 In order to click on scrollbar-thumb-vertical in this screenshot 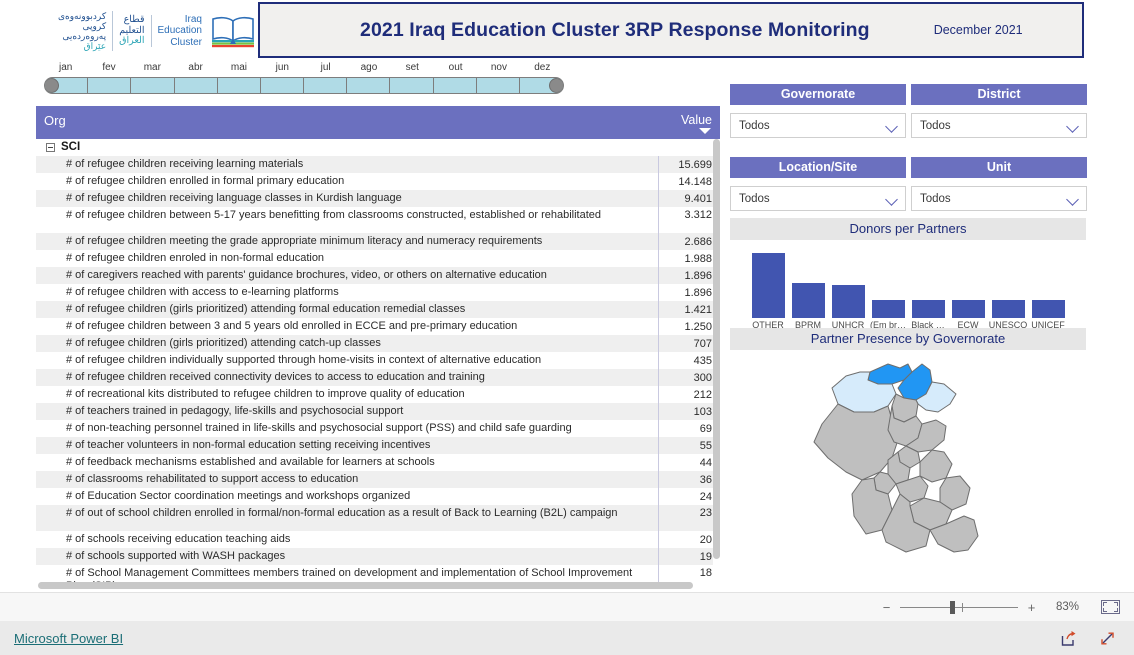, I will do `click(716, 349)`.